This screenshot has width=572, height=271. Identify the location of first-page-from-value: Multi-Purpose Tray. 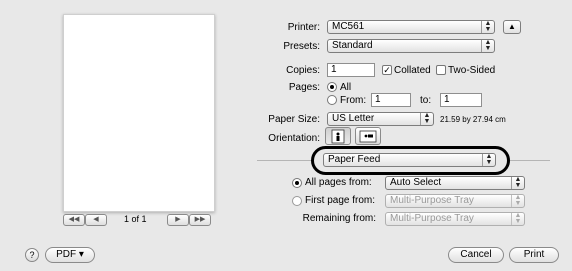
(432, 200).